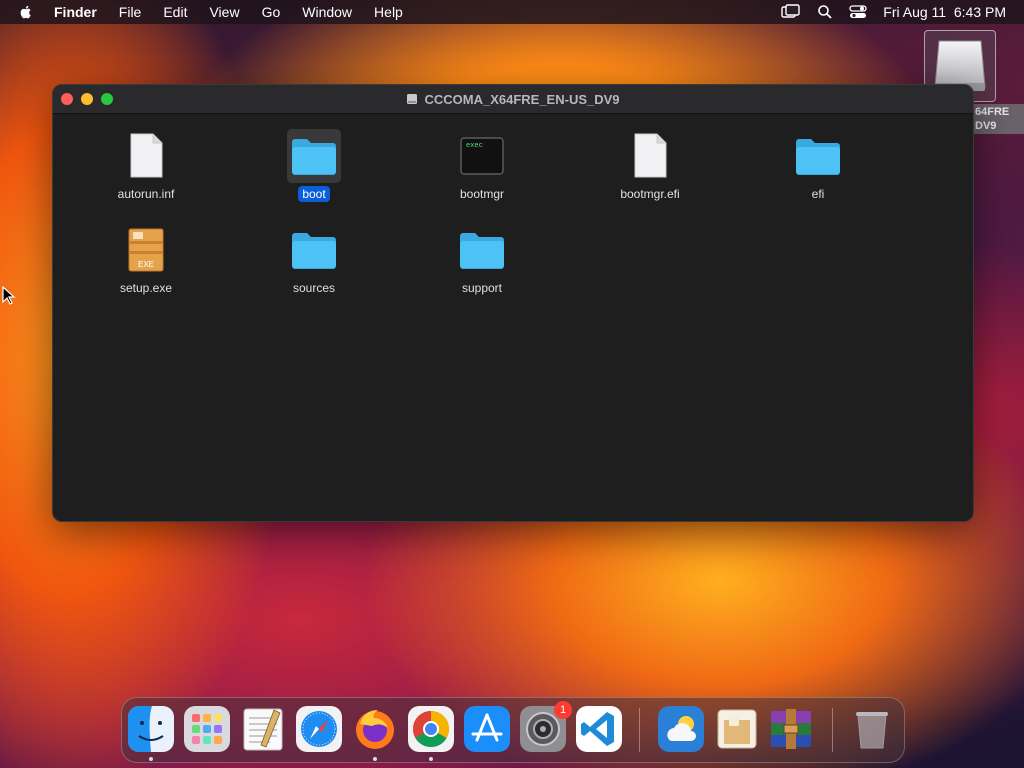 The image size is (1024, 768). I want to click on launchpad-icon, so click(207, 729).